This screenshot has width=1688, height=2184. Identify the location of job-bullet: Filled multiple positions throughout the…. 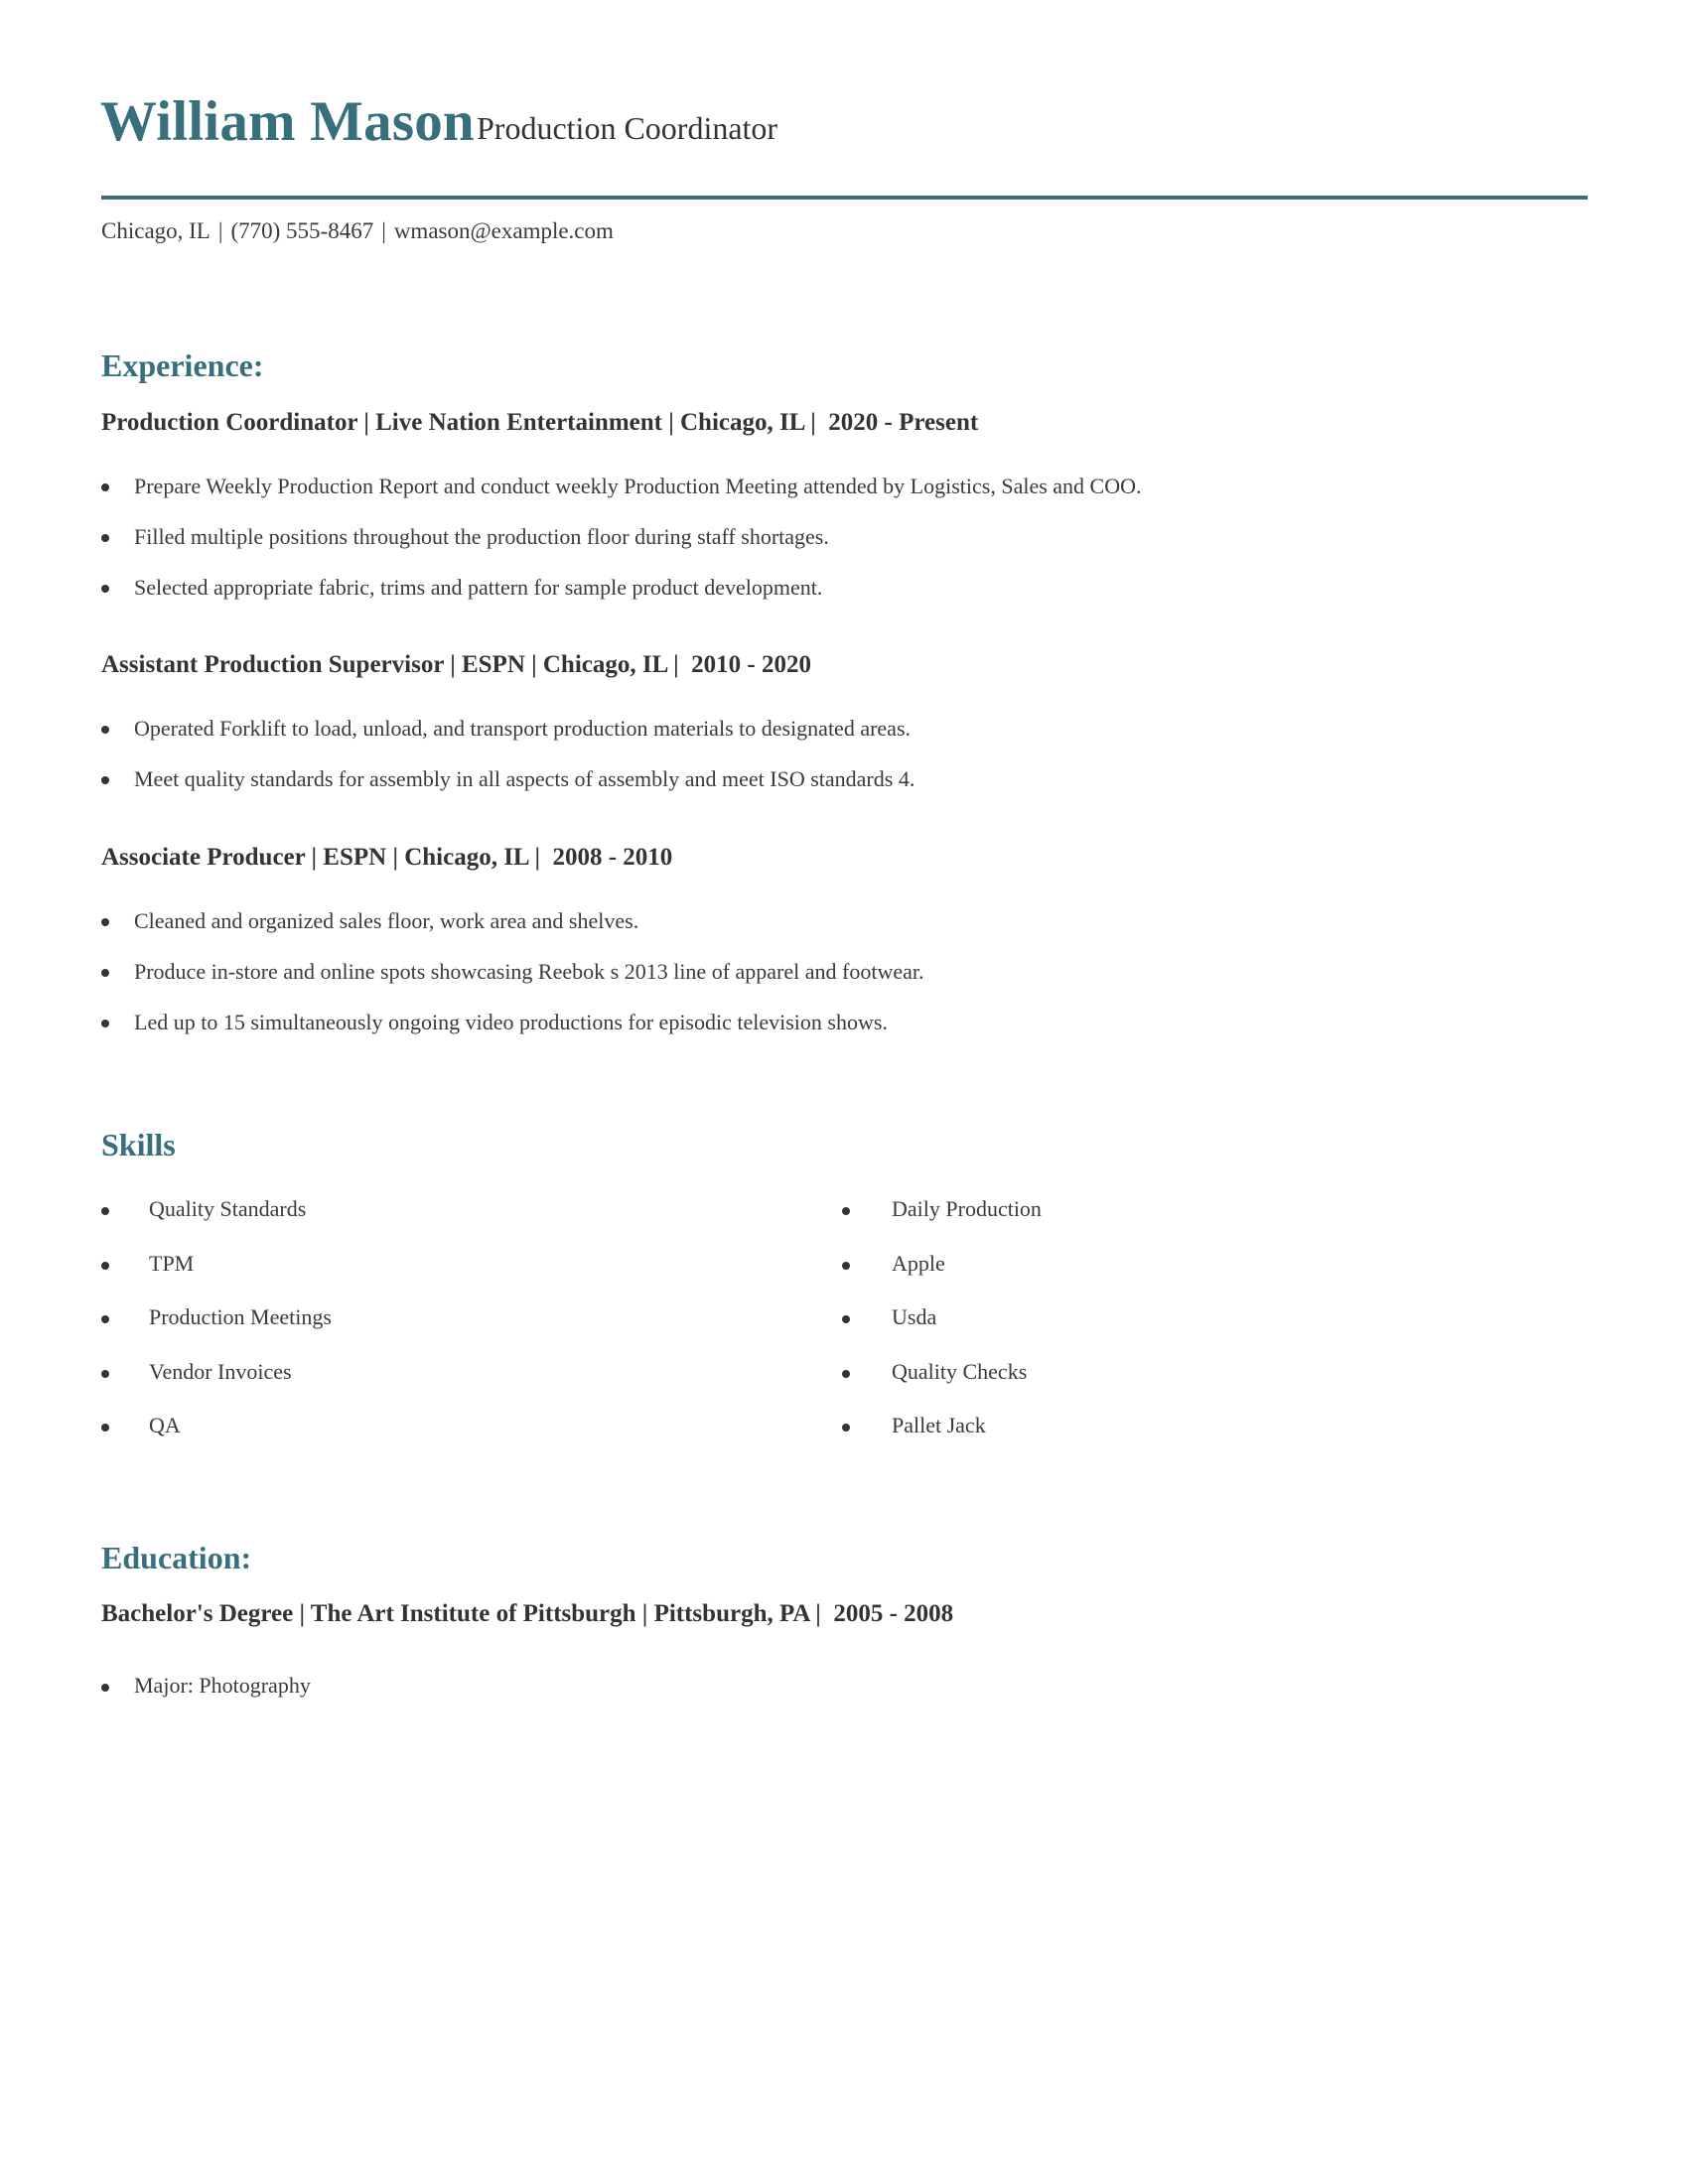
(481, 536).